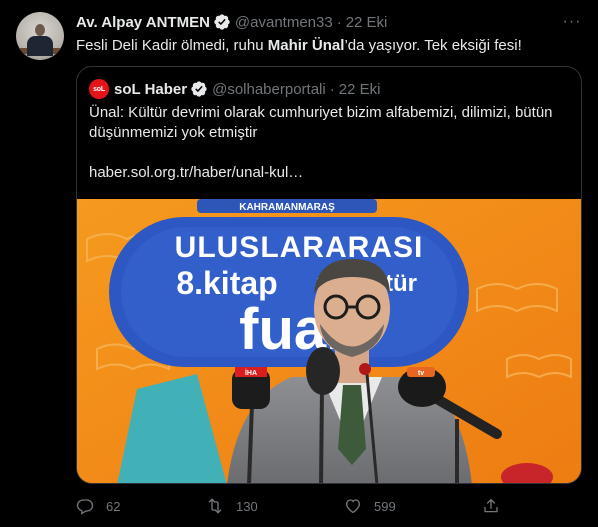 This screenshot has height=527, width=598. I want to click on quoted-author-avatar: soL, so click(99, 89).